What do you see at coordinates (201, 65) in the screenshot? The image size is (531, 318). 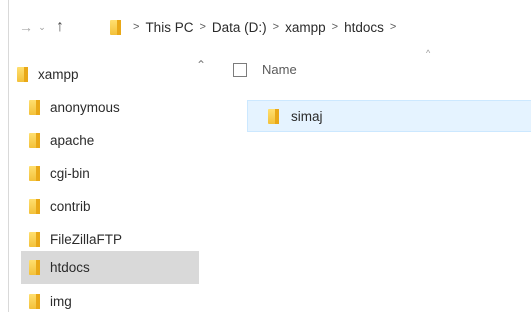 I see `collapse-icon: ⌃` at bounding box center [201, 65].